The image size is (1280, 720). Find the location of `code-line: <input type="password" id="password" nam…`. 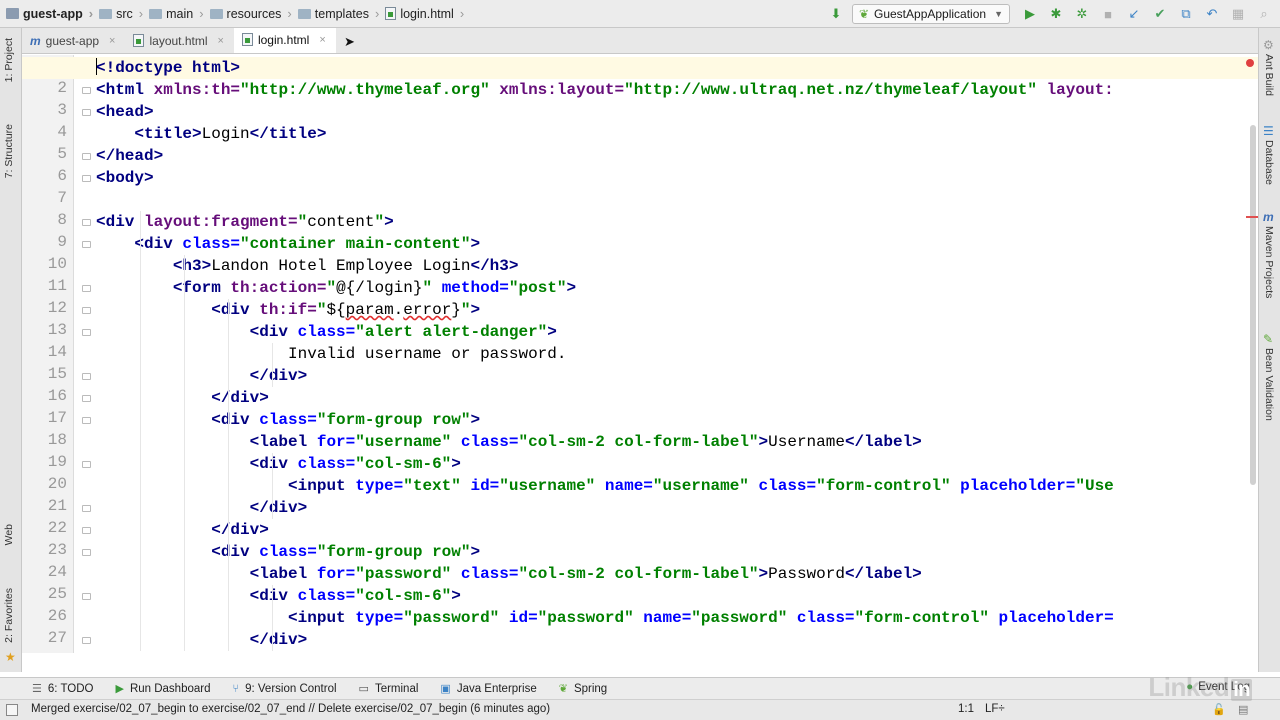

code-line: <input type="password" id="password" nam… is located at coordinates (605, 618).